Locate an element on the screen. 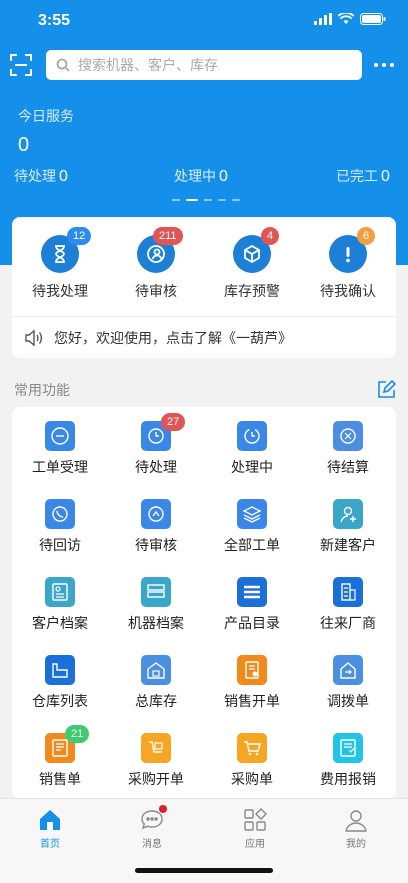 The image size is (408, 883). badge: 27 is located at coordinates (173, 422).